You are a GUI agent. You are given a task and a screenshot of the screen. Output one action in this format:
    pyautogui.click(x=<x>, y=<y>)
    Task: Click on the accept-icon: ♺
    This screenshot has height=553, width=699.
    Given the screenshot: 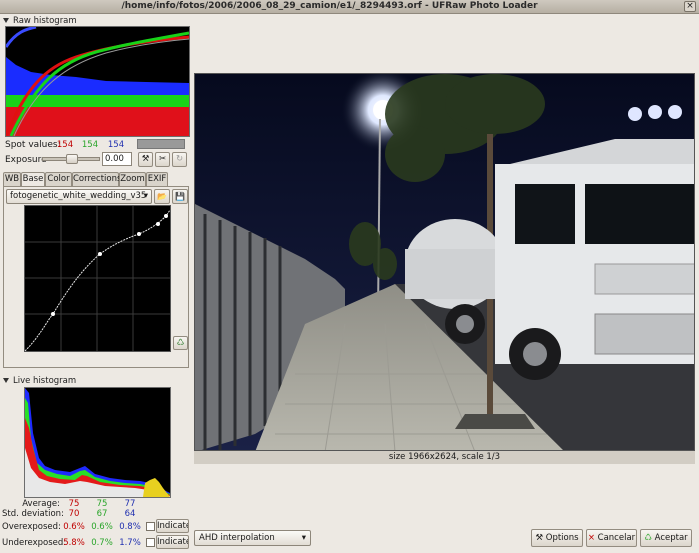 What is the action you would take?
    pyautogui.click(x=648, y=538)
    